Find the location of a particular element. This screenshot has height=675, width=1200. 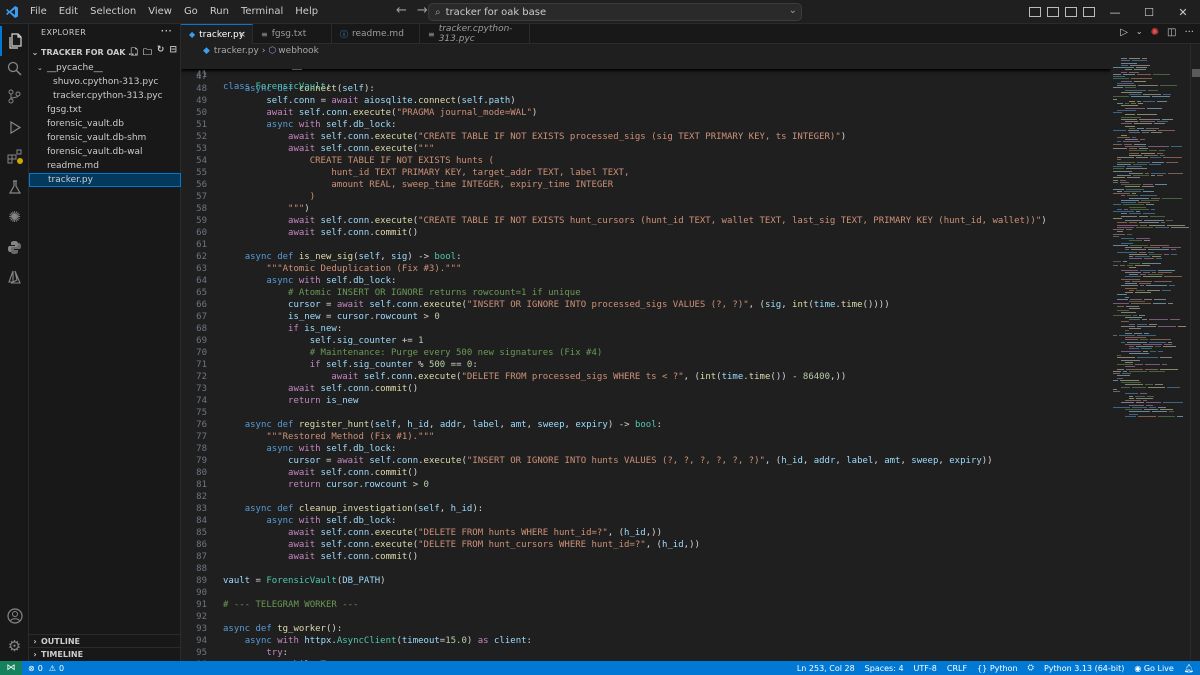

notifications-bell-icon: 🔔︎ is located at coordinates (1189, 668).